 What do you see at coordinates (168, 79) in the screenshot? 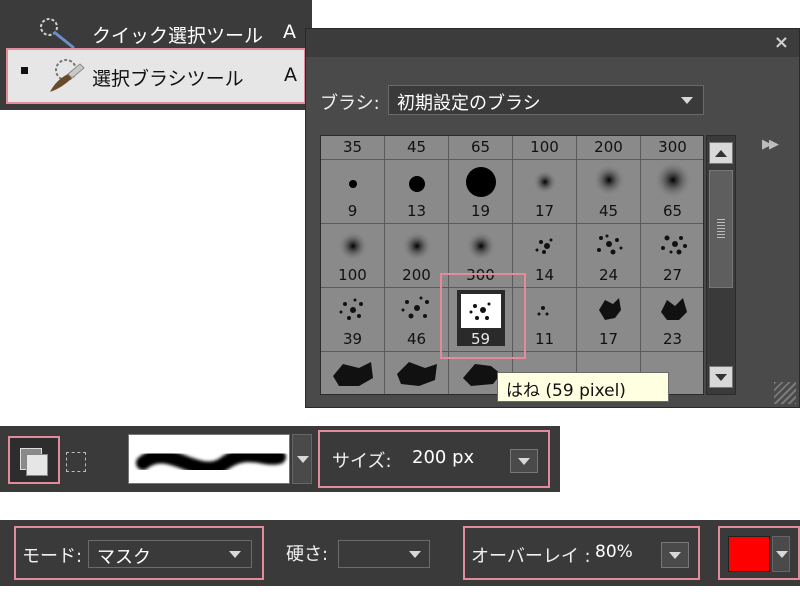
I see `selection-brush-tool-label: 選択ブラシツール` at bounding box center [168, 79].